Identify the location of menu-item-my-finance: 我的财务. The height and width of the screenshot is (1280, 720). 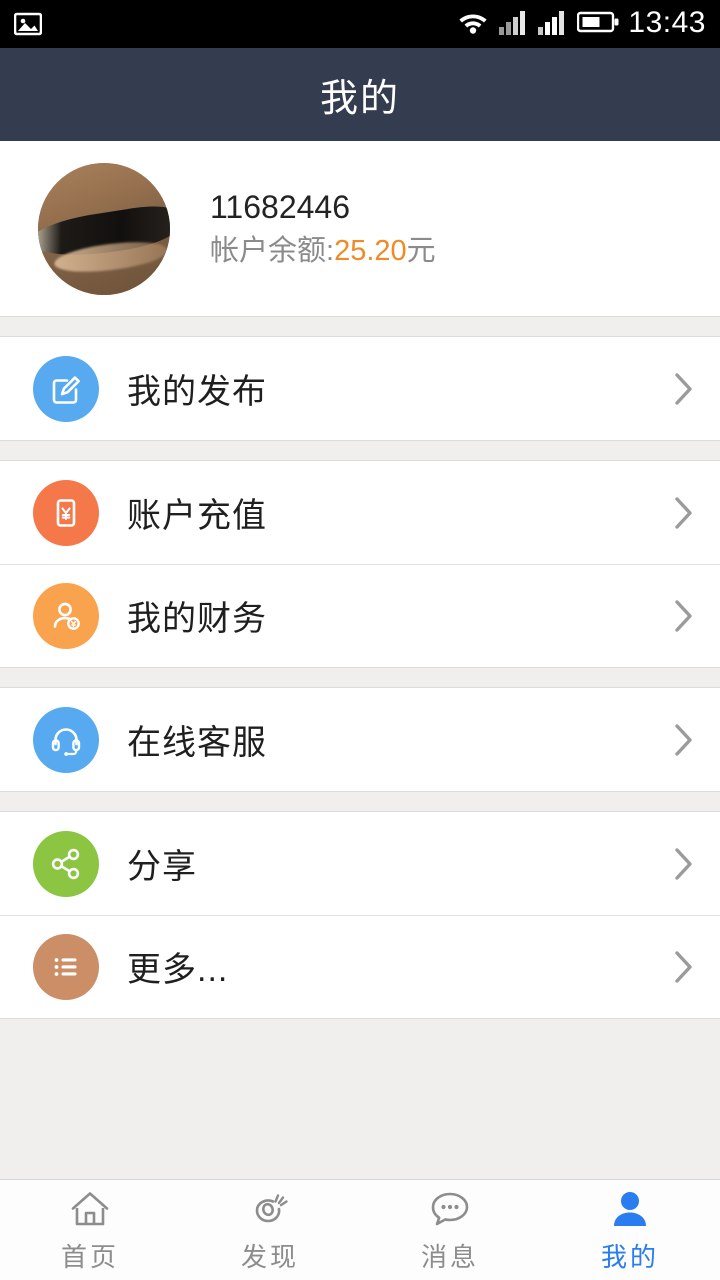
(360, 615).